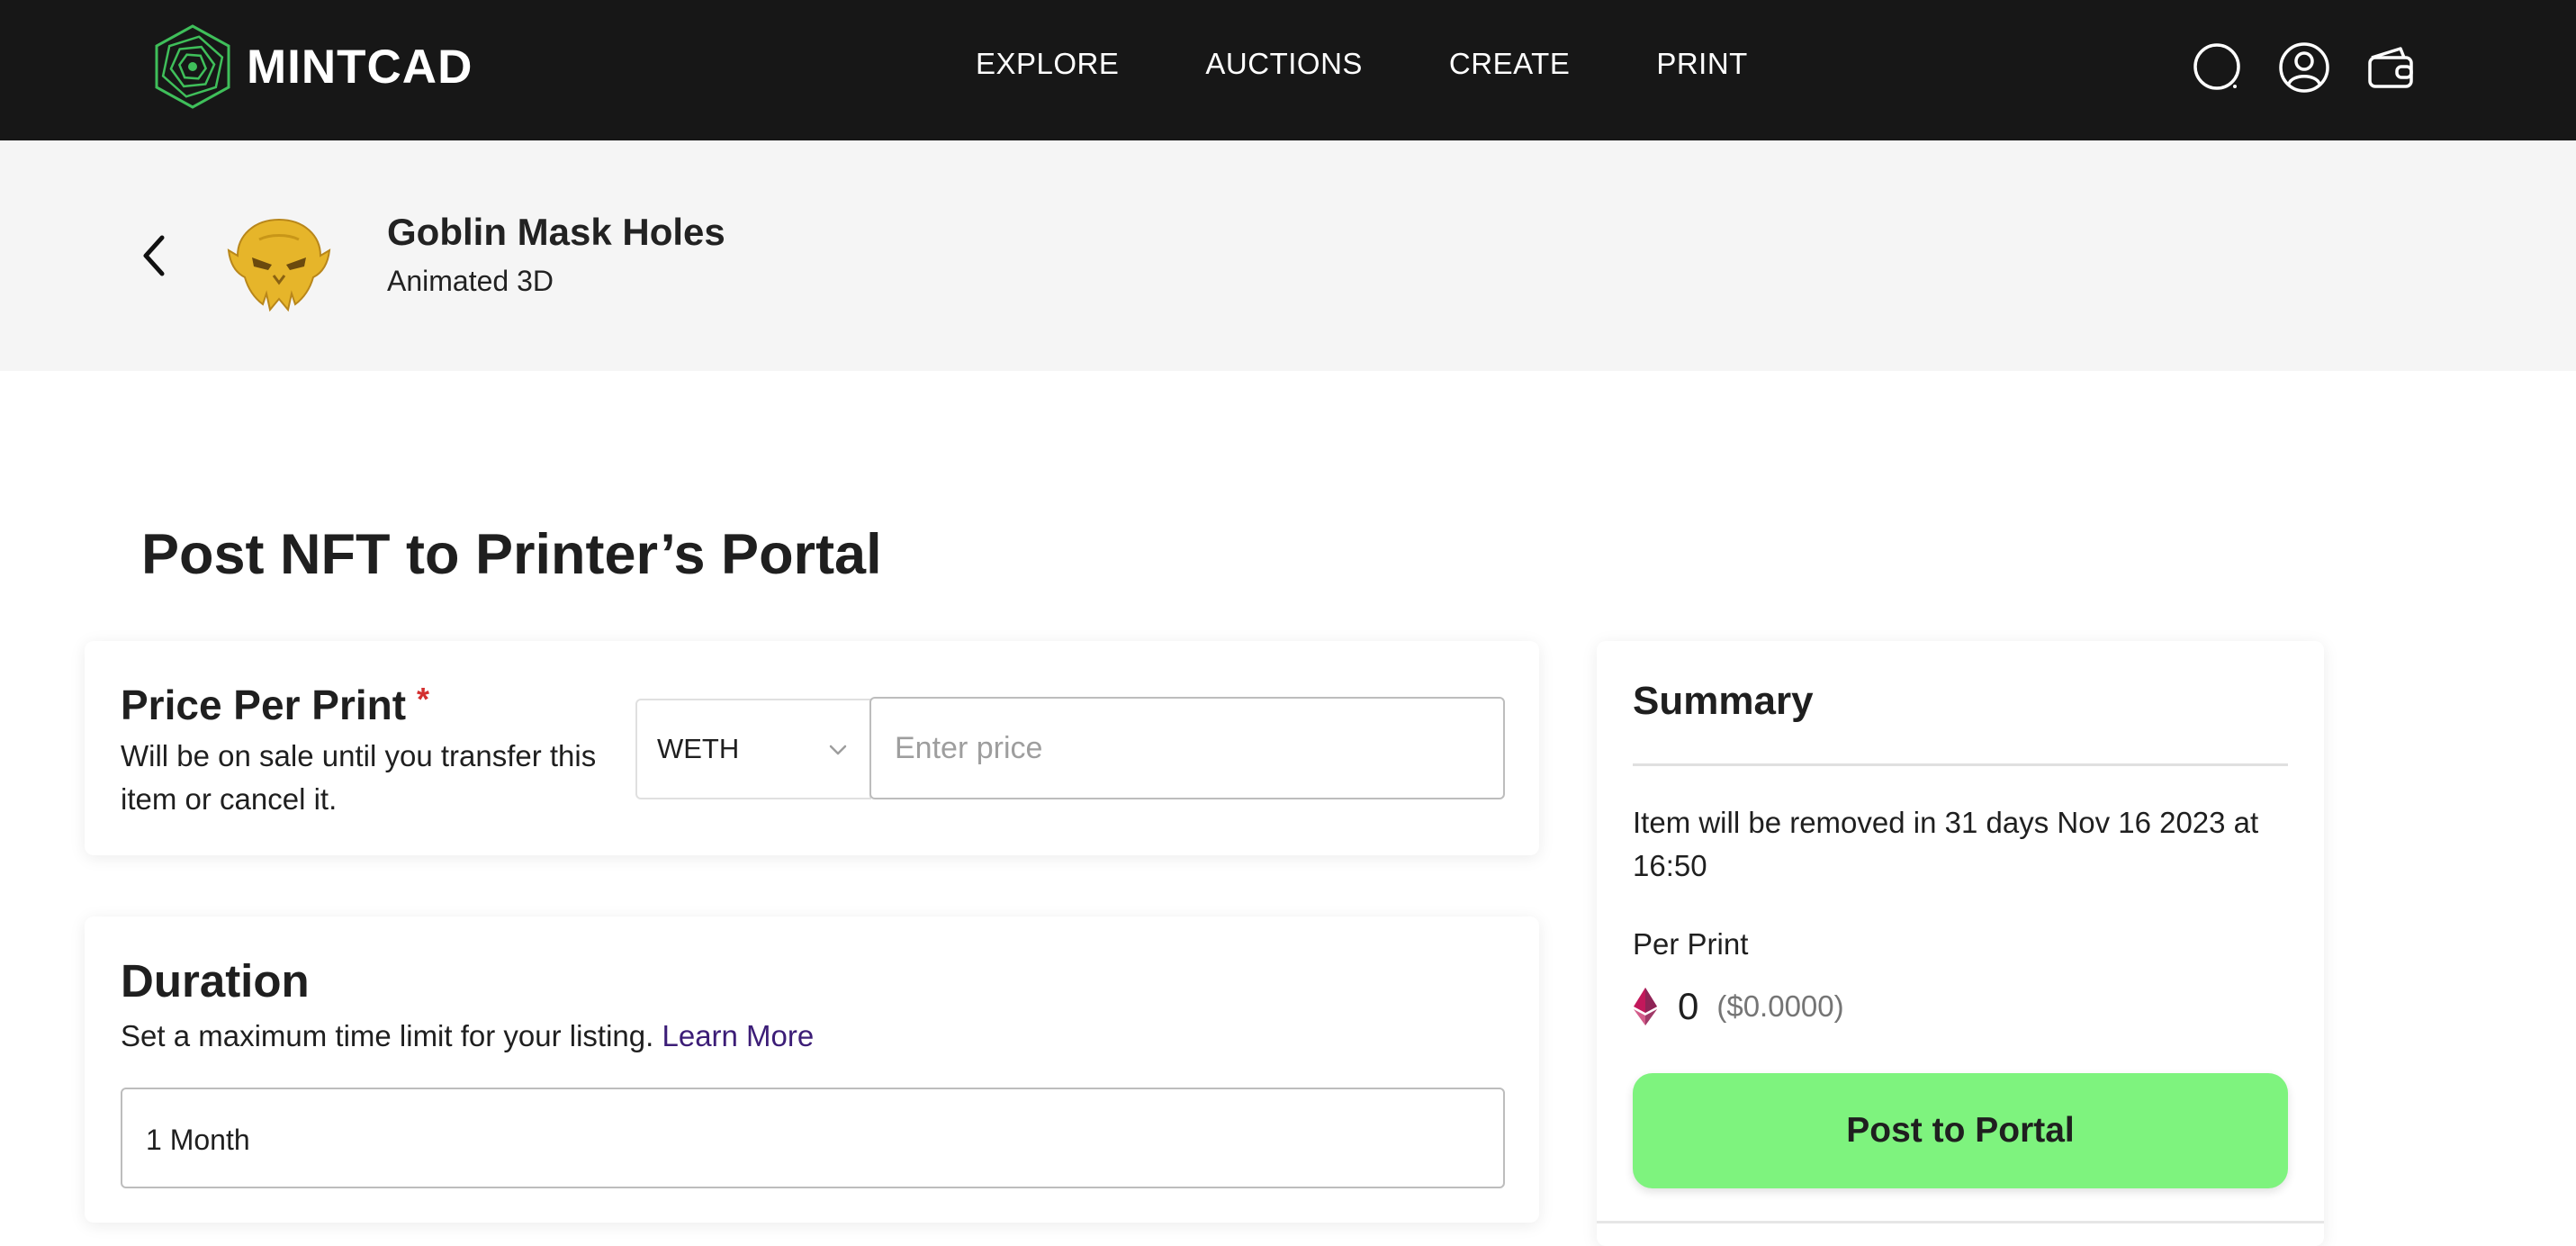 The width and height of the screenshot is (2576, 1246). What do you see at coordinates (1960, 1222) in the screenshot?
I see `summary-bottom-divider` at bounding box center [1960, 1222].